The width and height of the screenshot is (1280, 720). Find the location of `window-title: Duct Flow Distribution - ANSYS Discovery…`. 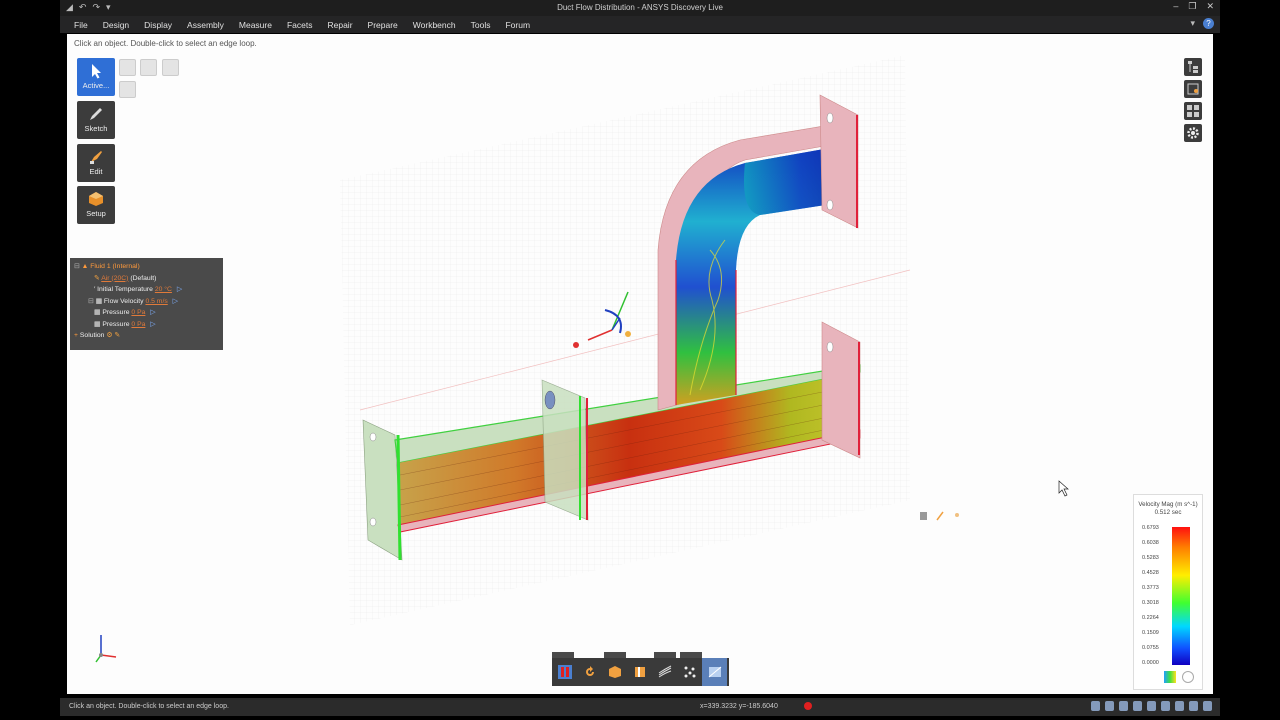

window-title: Duct Flow Distribution - ANSYS Discovery… is located at coordinates (640, 7).